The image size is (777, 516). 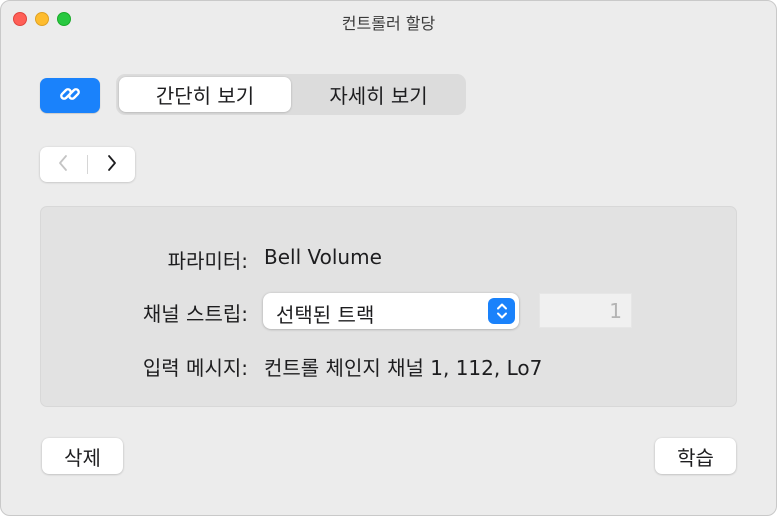 I want to click on previous-button, so click(x=63, y=164).